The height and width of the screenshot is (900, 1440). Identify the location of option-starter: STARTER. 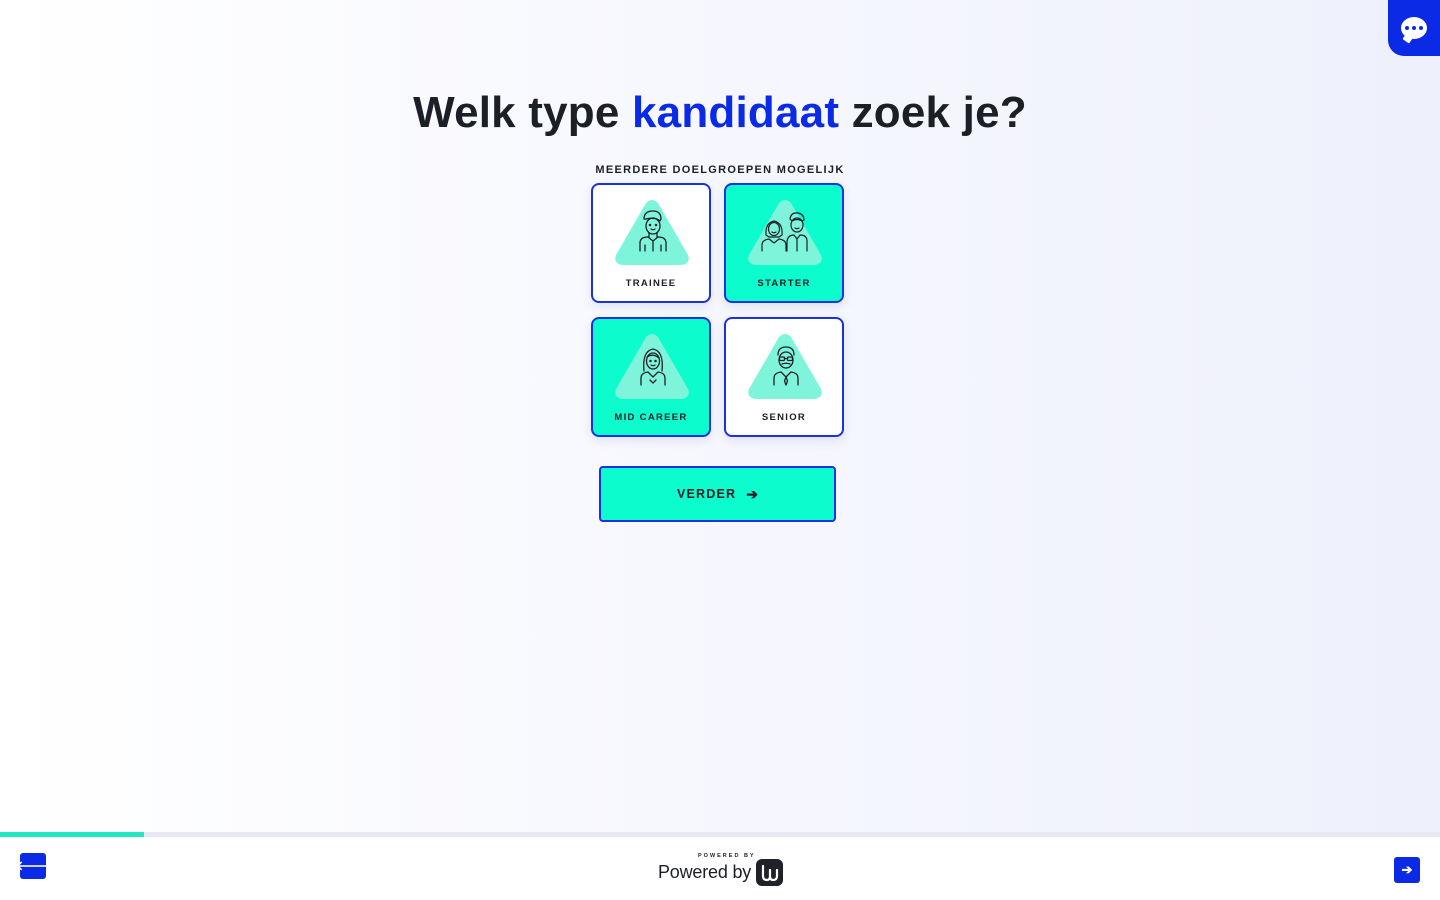
(784, 243).